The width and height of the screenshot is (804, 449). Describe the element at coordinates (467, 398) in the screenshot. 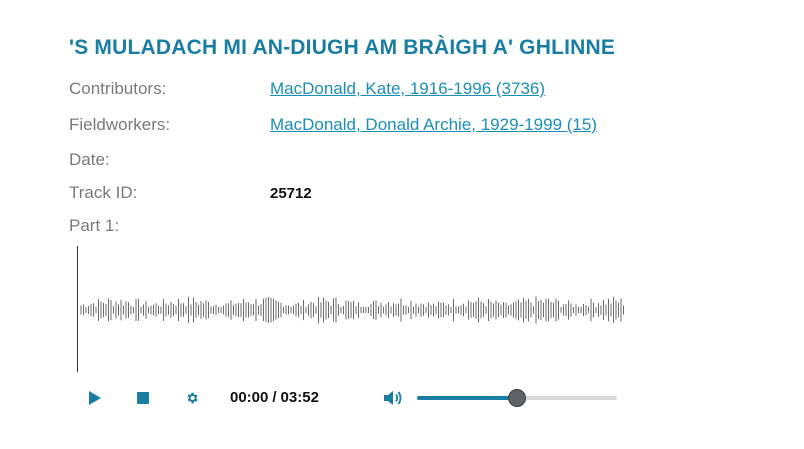

I see `volume-fill` at that location.